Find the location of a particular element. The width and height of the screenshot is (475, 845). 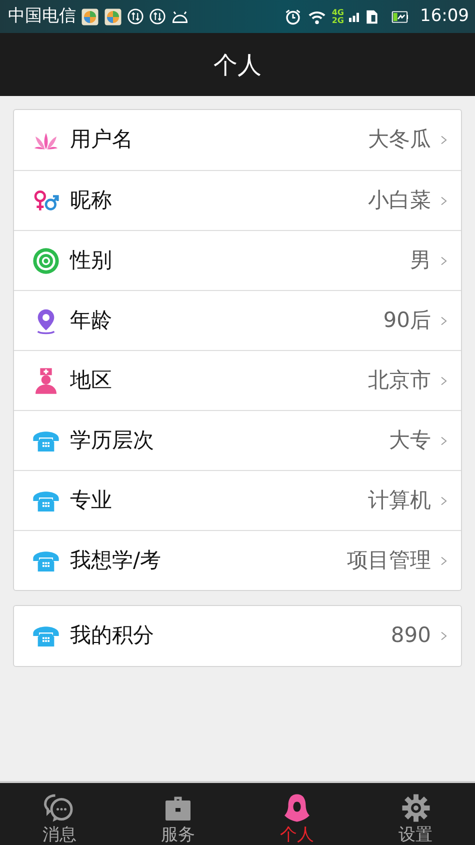

row-value: 男 is located at coordinates (420, 260).